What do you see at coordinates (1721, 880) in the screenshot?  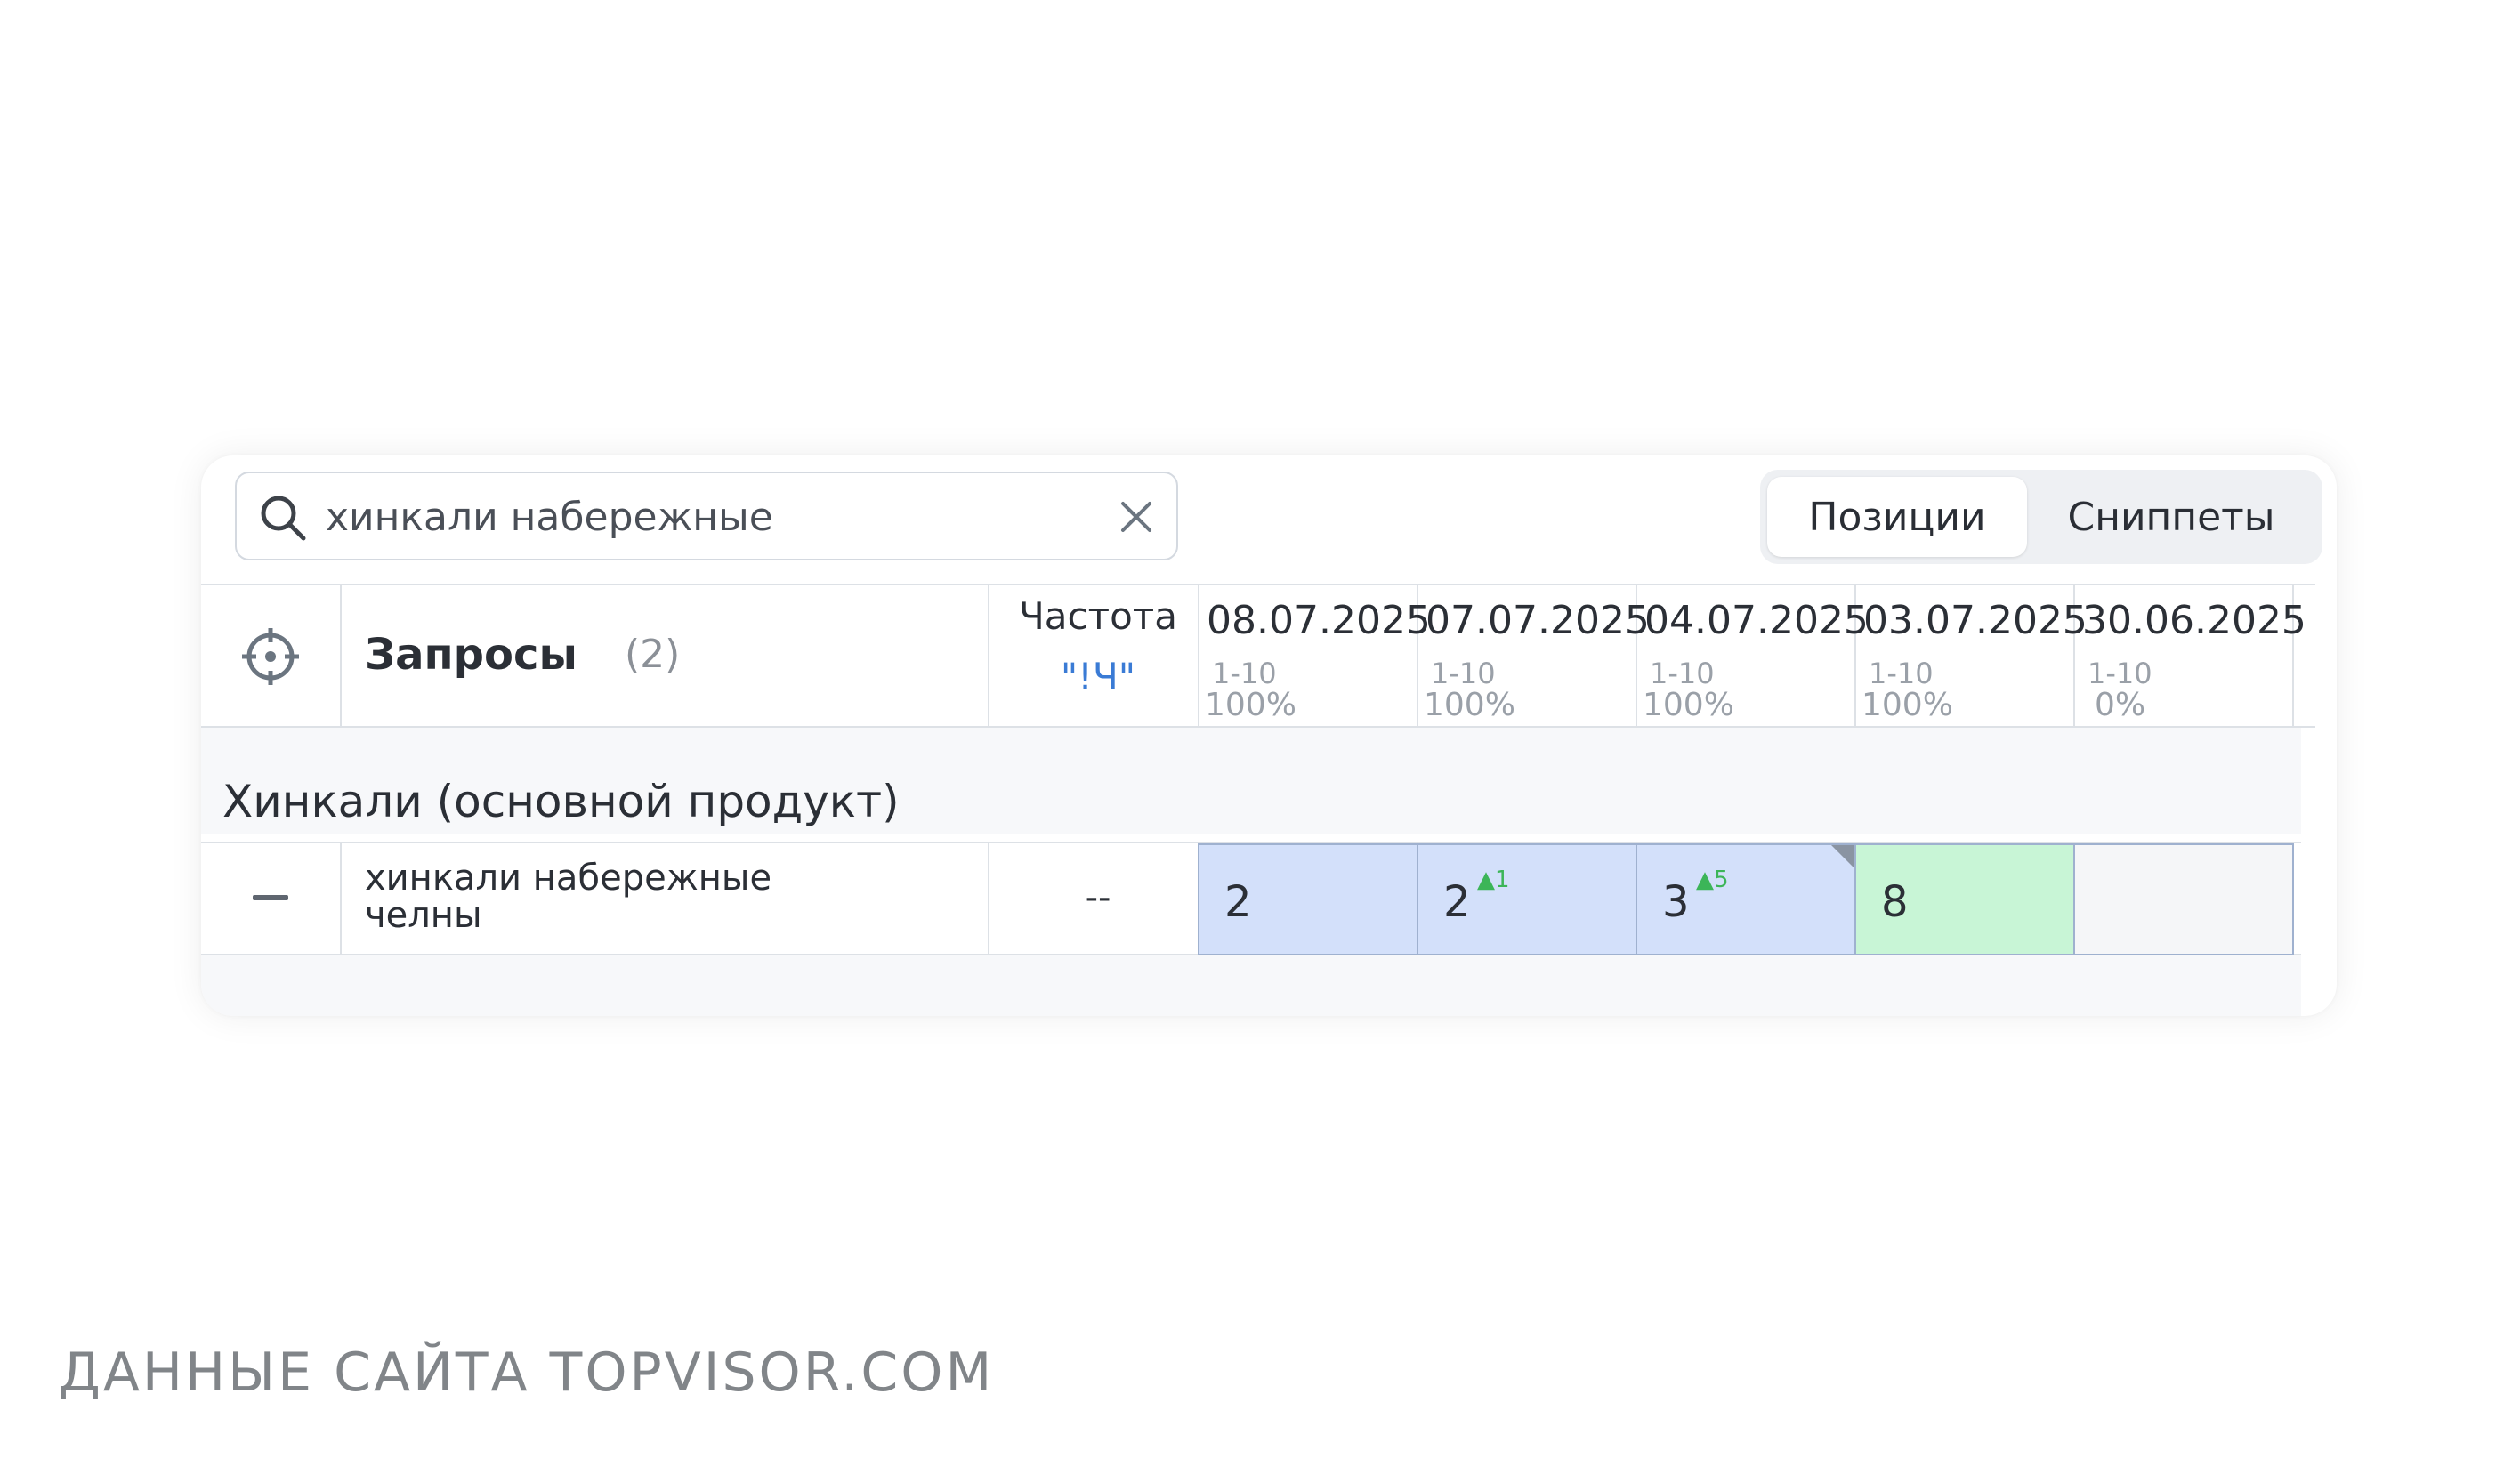 I see `position-change-value: 5` at bounding box center [1721, 880].